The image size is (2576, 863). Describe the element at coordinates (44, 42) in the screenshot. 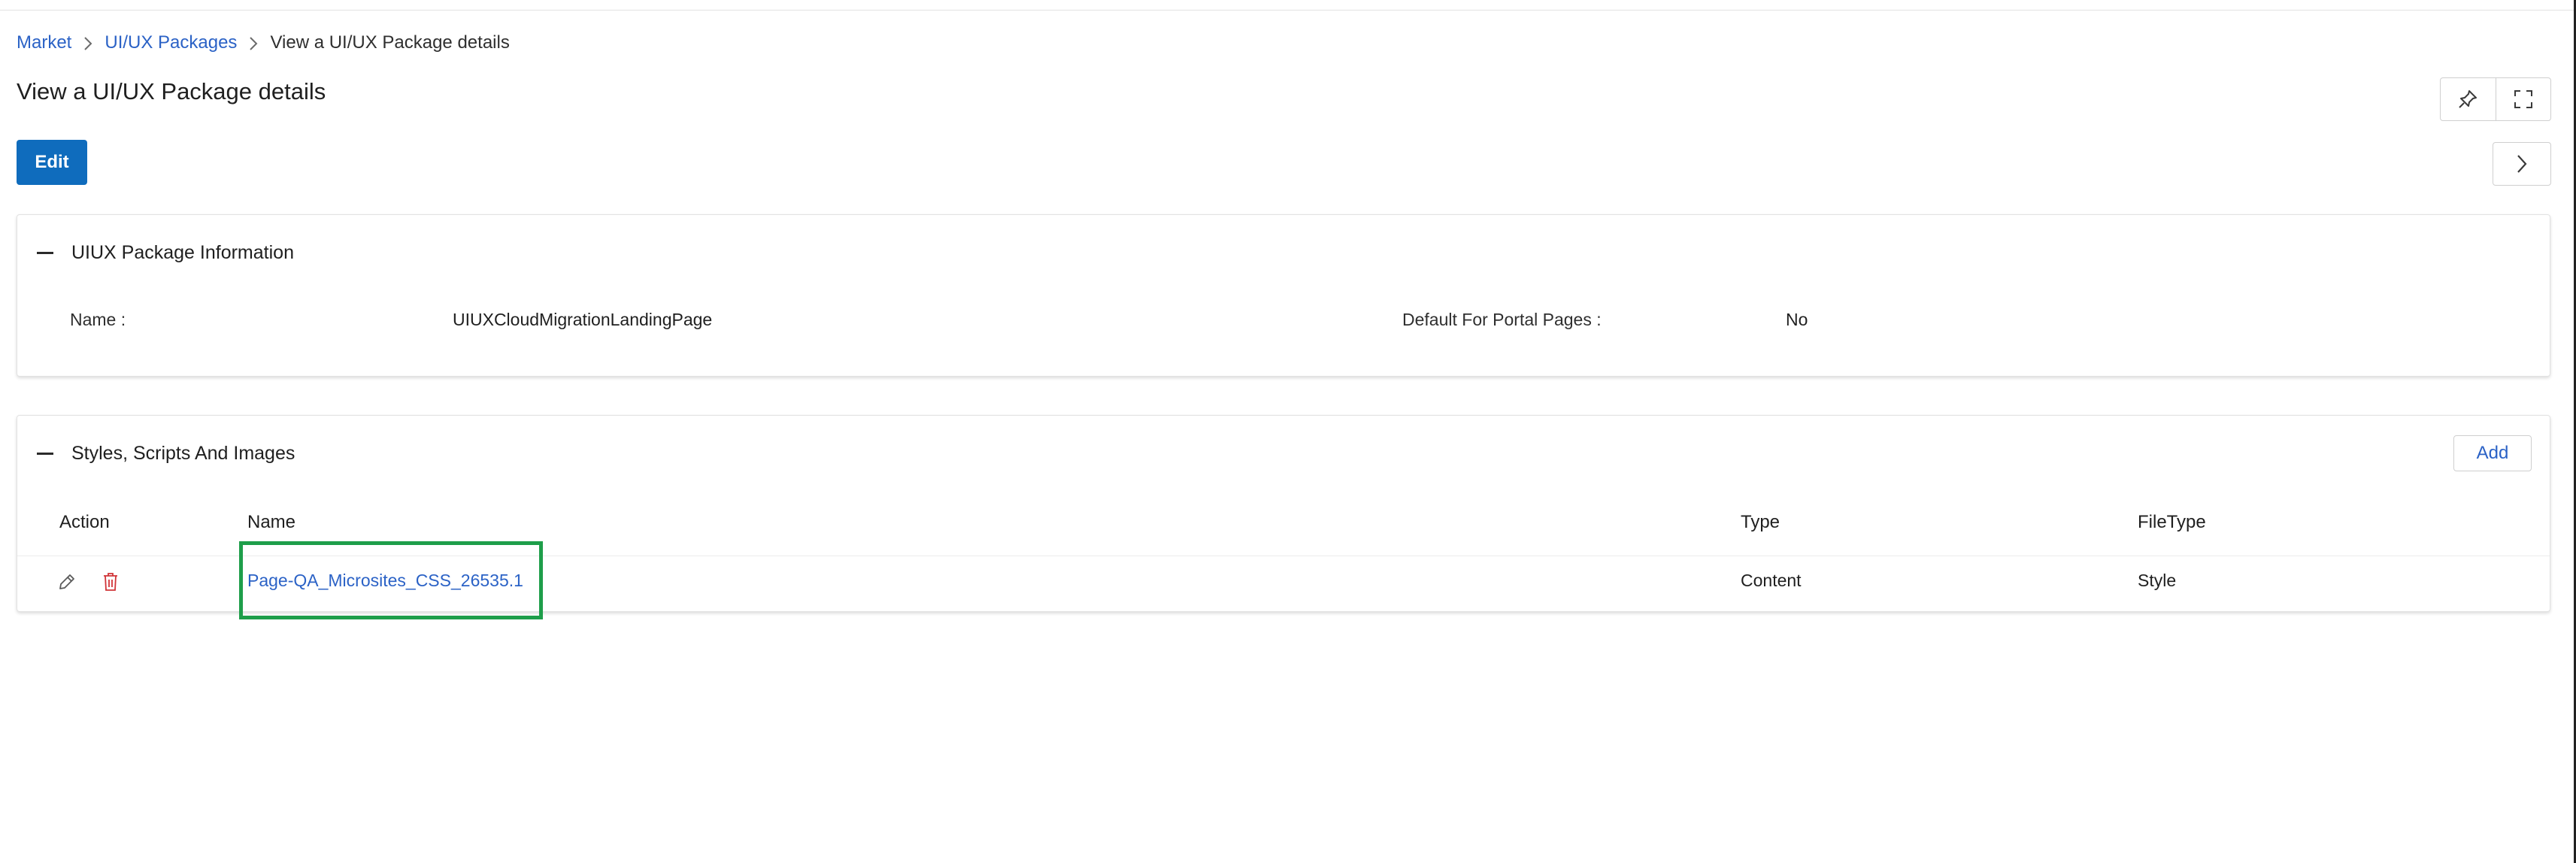

I see `breadcrumb-market: Market` at that location.